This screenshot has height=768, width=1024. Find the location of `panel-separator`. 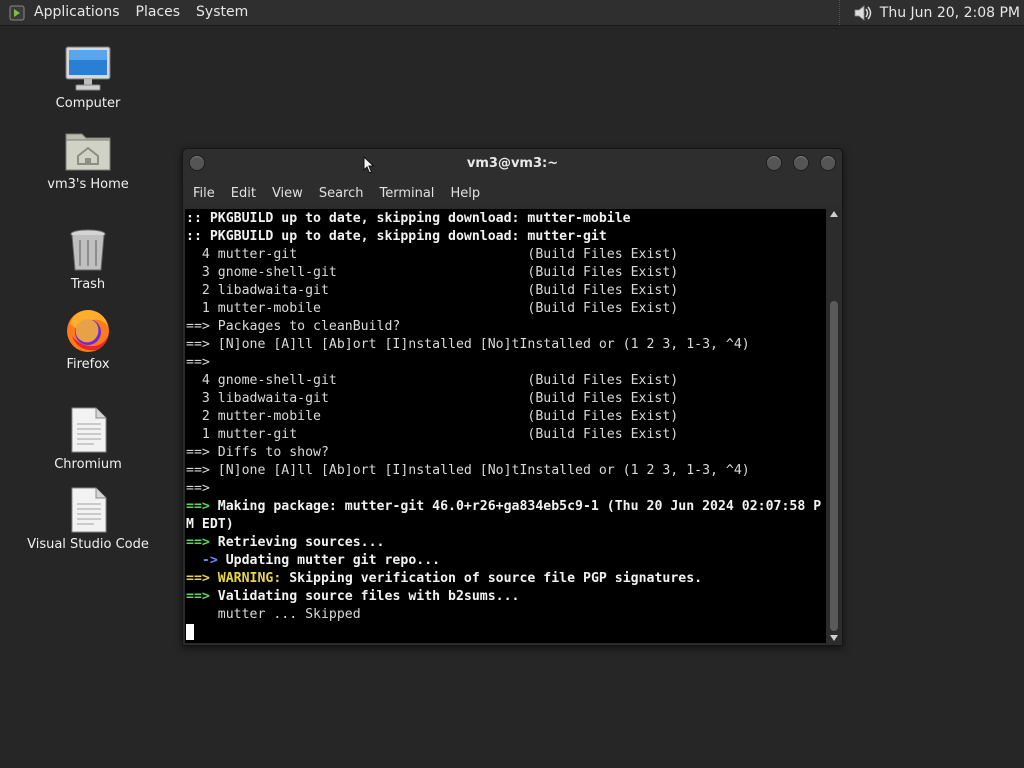

panel-separator is located at coordinates (841, 12).